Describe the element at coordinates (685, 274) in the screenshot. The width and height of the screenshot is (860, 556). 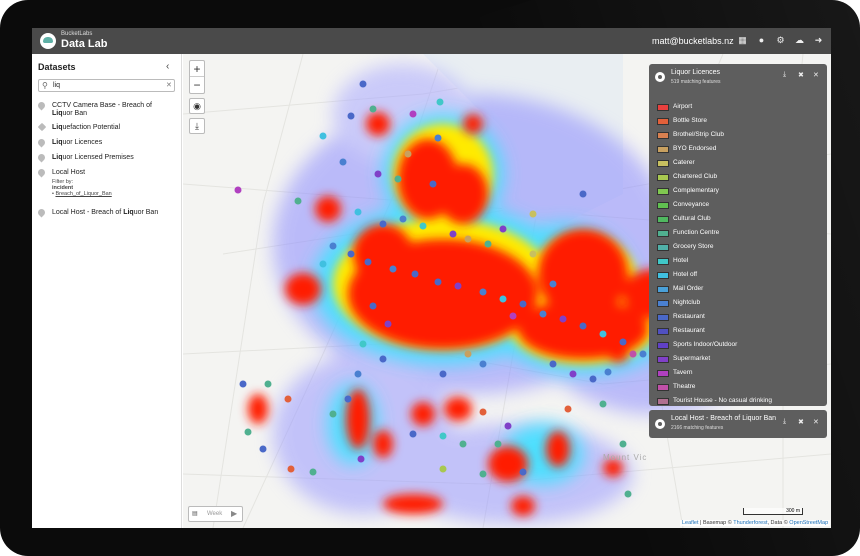
I see `legend-label: Hotel off` at that location.